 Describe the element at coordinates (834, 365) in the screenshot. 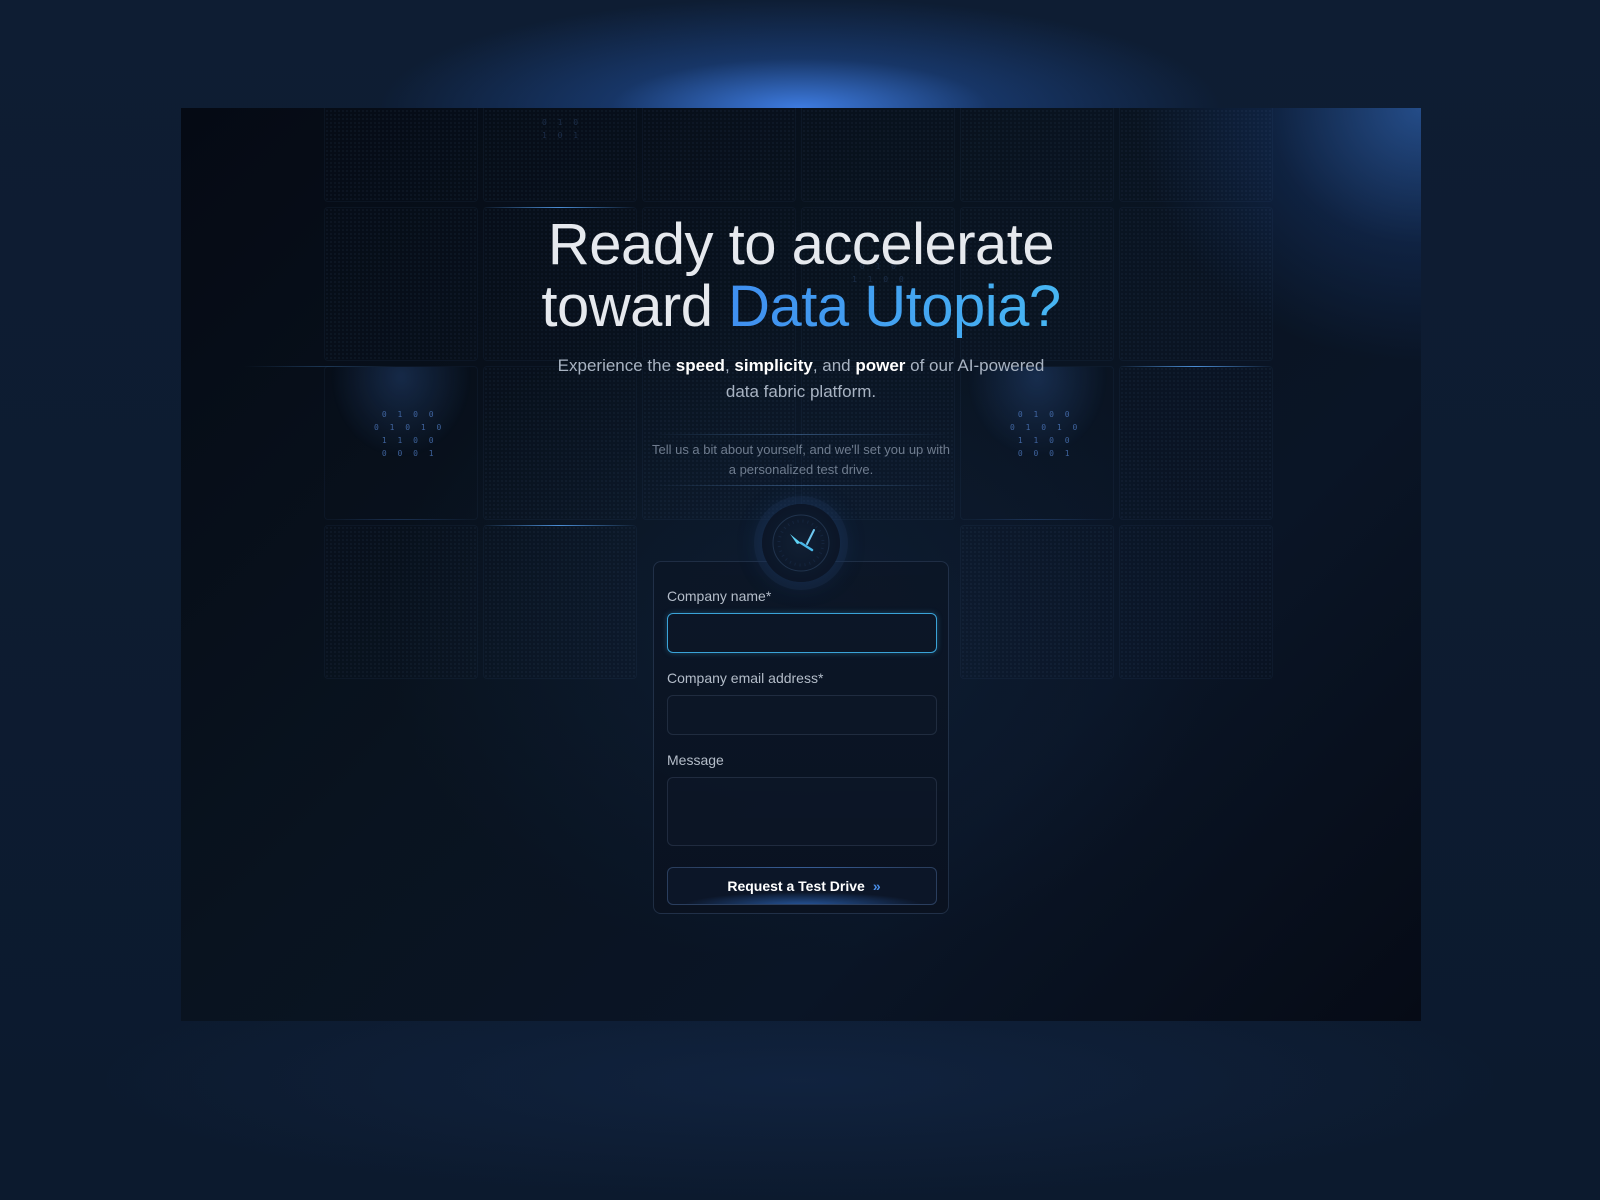

I see `subtitle-text: , and` at that location.